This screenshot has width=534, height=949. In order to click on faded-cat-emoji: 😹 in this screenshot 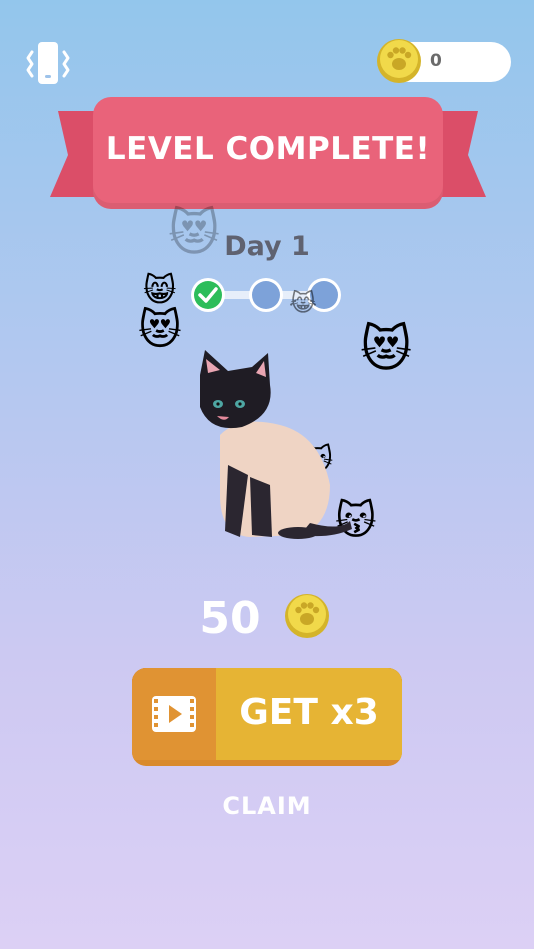, I will do `click(303, 303)`.